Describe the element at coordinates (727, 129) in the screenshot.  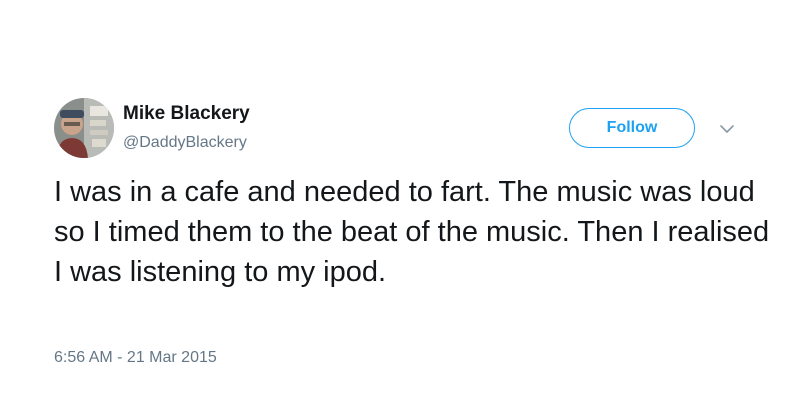
I see `chevron-down-icon` at that location.